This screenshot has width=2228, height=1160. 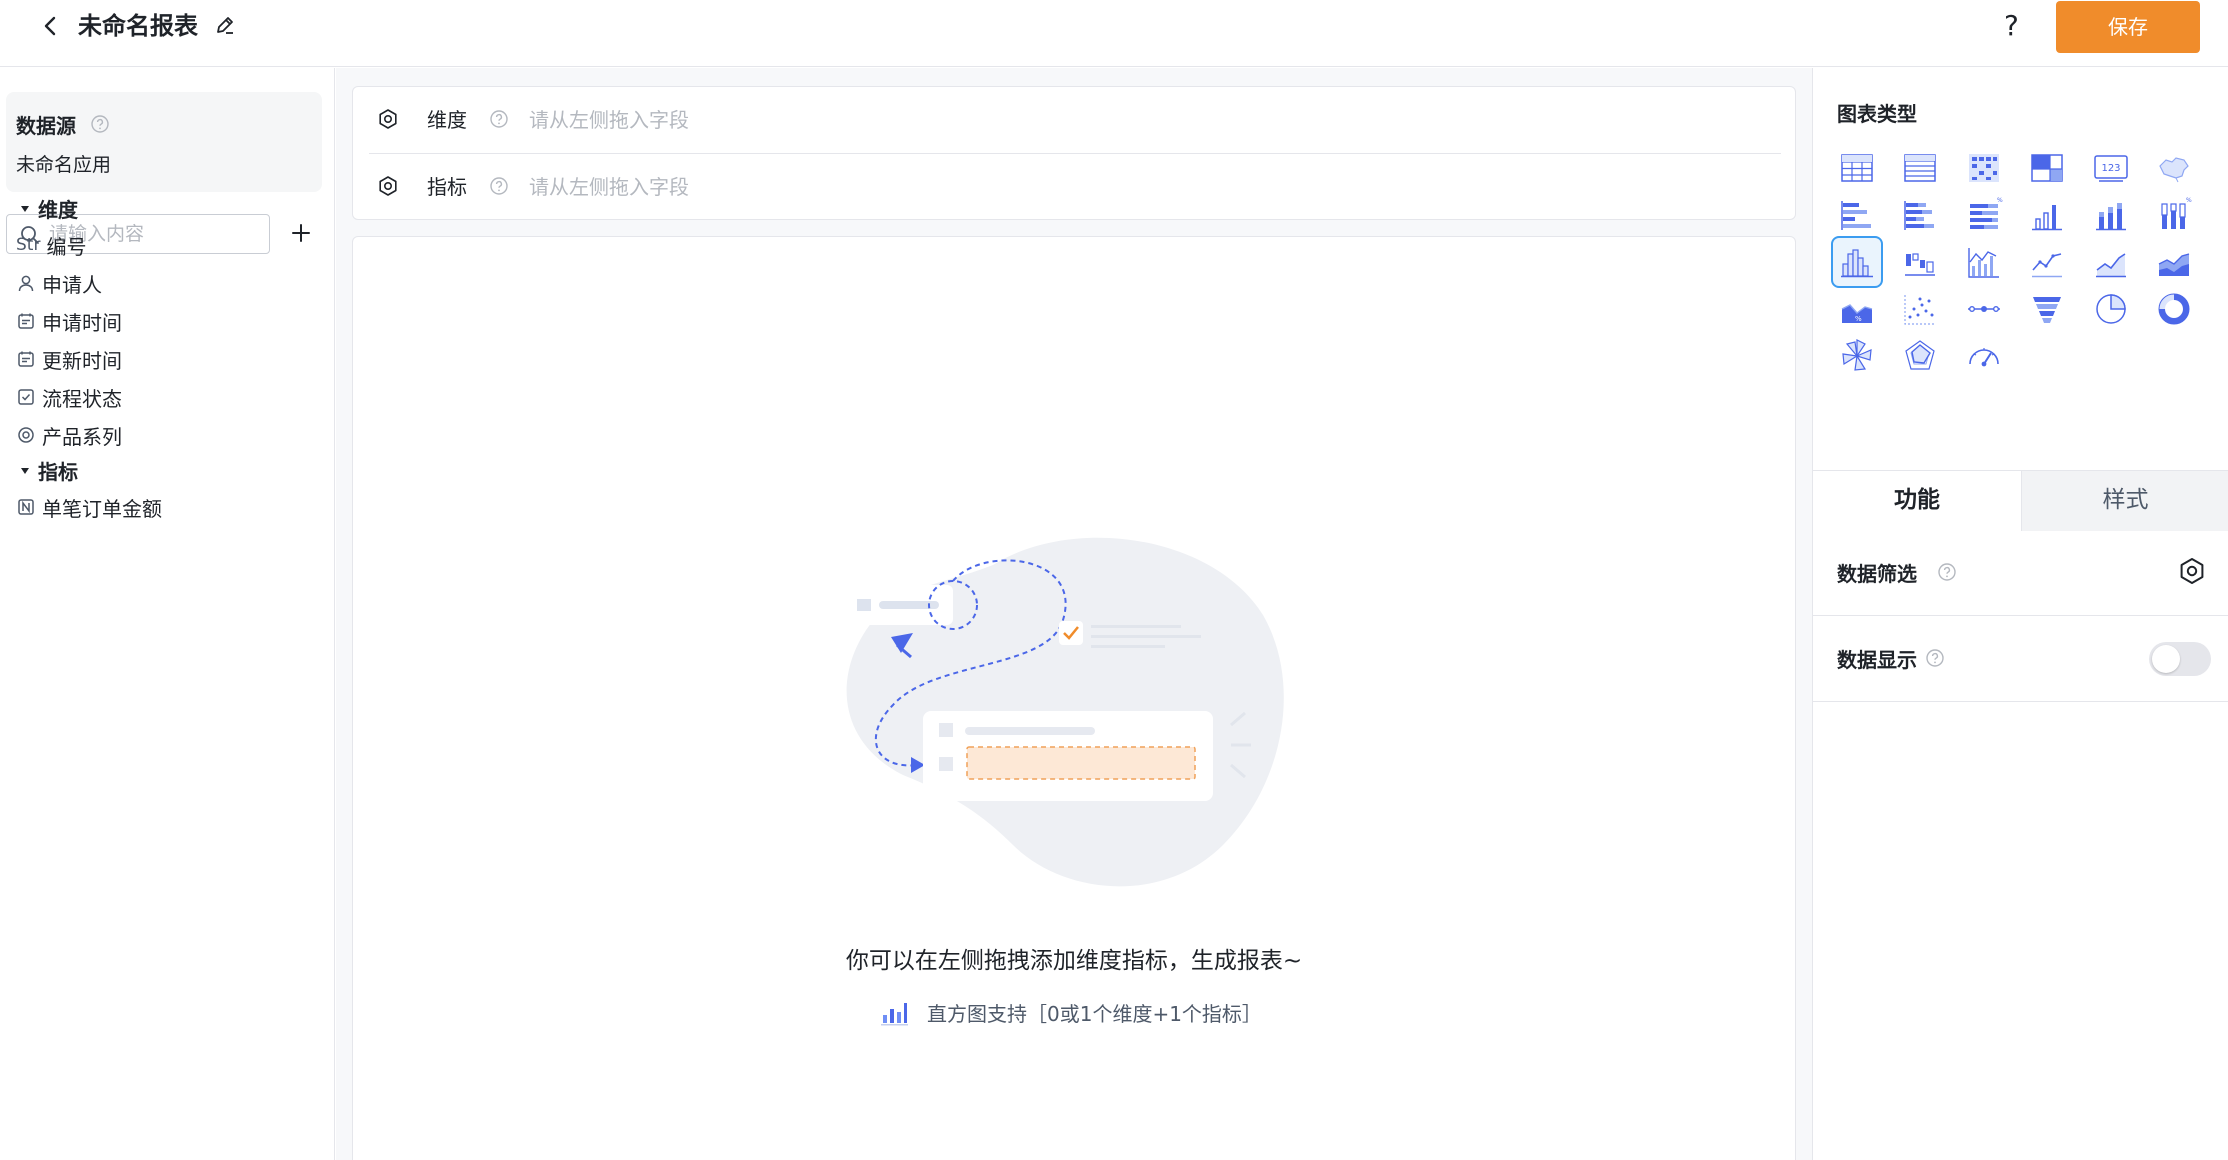 I want to click on datasource-card: 数据源 未命名应用, so click(x=164, y=142).